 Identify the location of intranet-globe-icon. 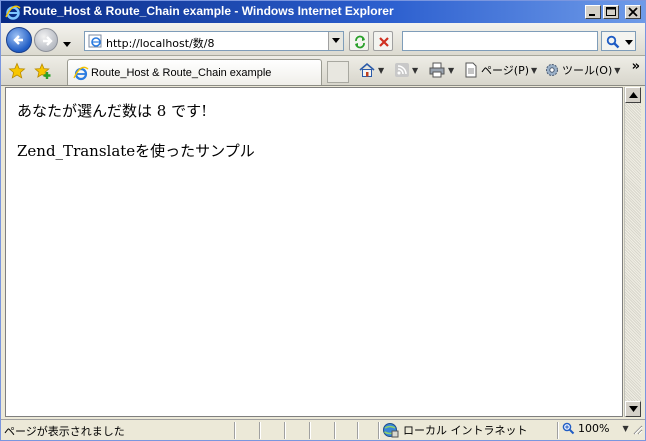
(391, 430).